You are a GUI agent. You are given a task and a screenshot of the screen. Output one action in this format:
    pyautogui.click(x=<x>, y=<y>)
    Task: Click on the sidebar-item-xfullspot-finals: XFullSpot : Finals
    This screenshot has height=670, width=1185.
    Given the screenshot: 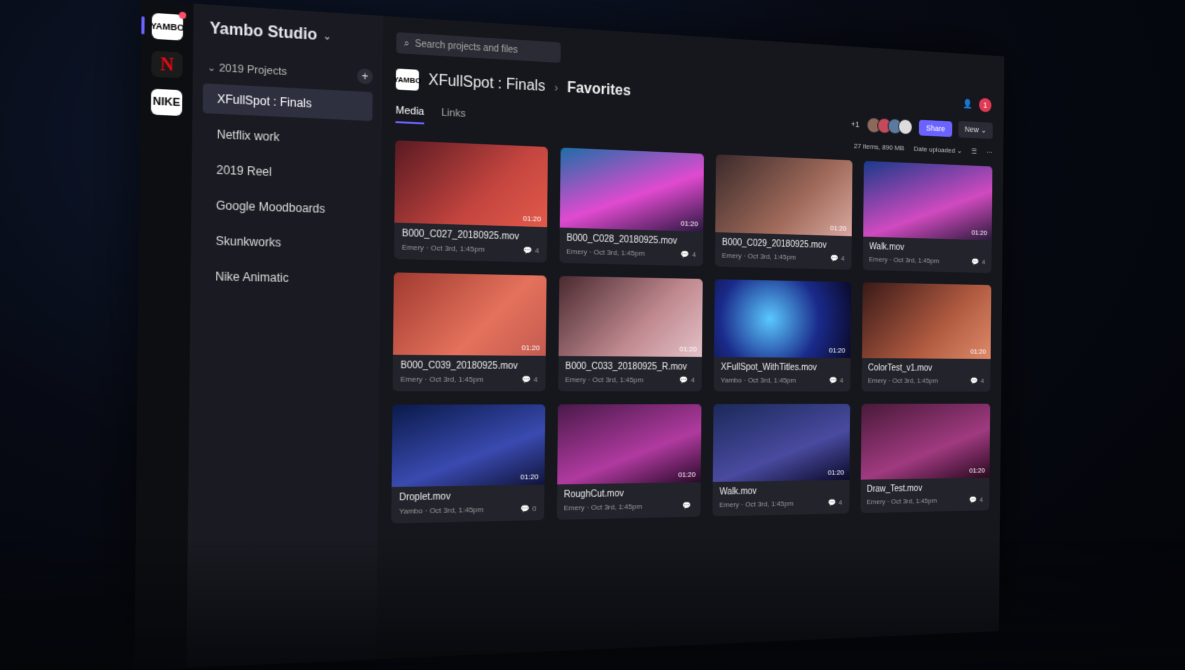 What is the action you would take?
    pyautogui.click(x=287, y=102)
    